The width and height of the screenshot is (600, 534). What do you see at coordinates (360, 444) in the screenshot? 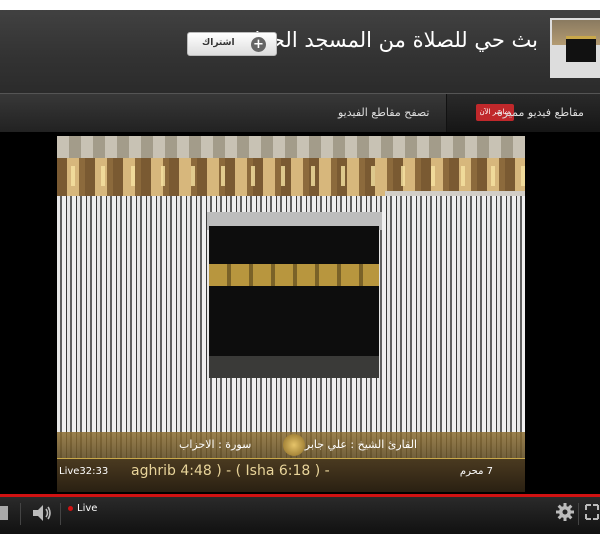
I see `reciter-text: القارئ الشيخ : علي جابر` at bounding box center [360, 444].